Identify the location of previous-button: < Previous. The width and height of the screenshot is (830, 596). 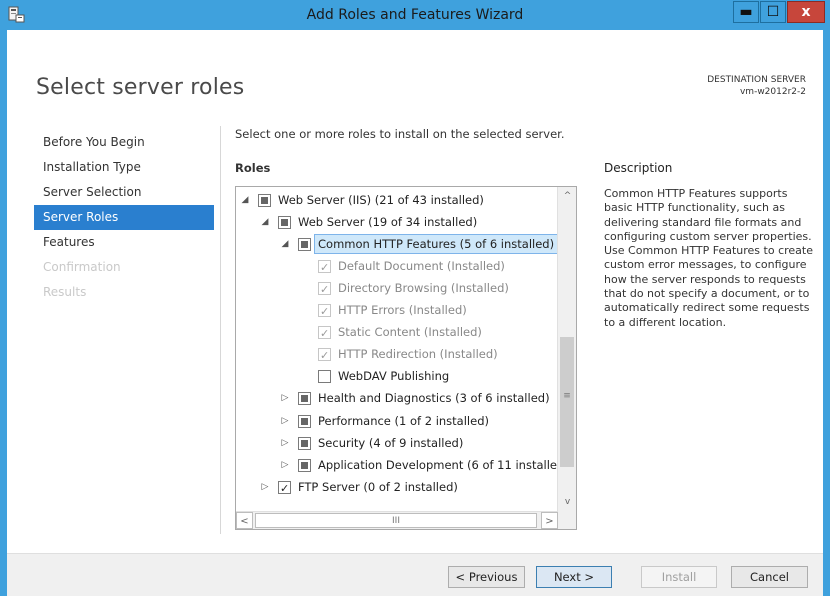
(486, 577).